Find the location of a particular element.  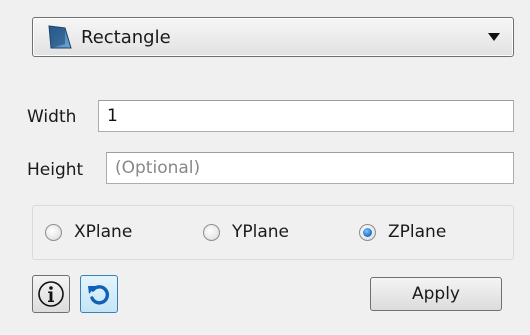

shape-dropdown-value: Rectangle is located at coordinates (126, 37).